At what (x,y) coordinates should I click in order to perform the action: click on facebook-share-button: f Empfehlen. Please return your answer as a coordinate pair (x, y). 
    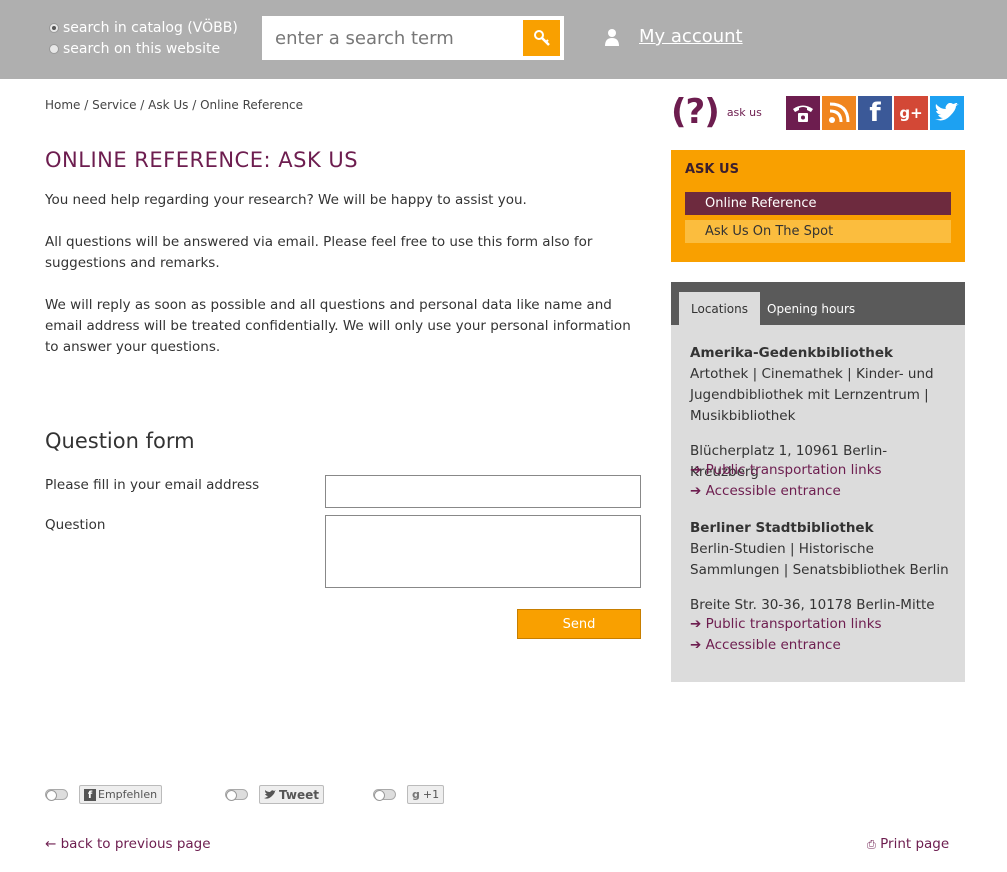
    Looking at the image, I should click on (121, 794).